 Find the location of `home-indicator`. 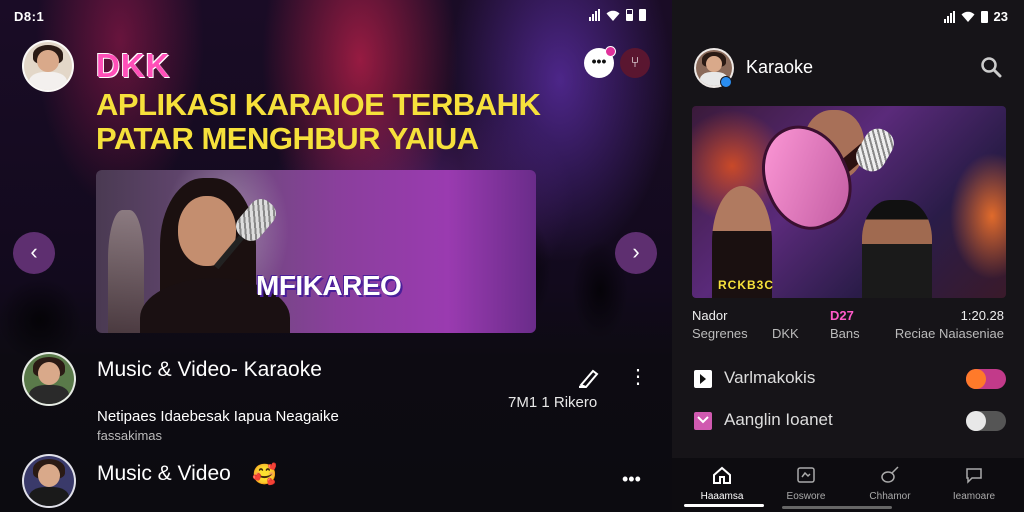

home-indicator is located at coordinates (837, 507).